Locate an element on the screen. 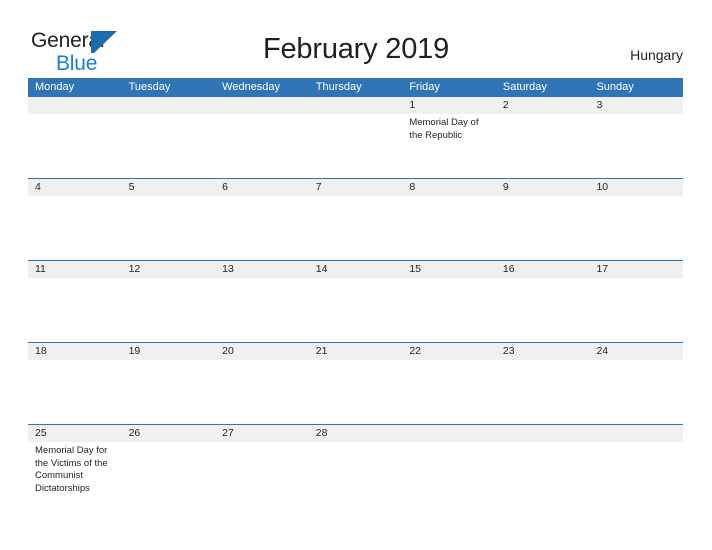 The width and height of the screenshot is (712, 550). day-number: 18 is located at coordinates (75, 351).